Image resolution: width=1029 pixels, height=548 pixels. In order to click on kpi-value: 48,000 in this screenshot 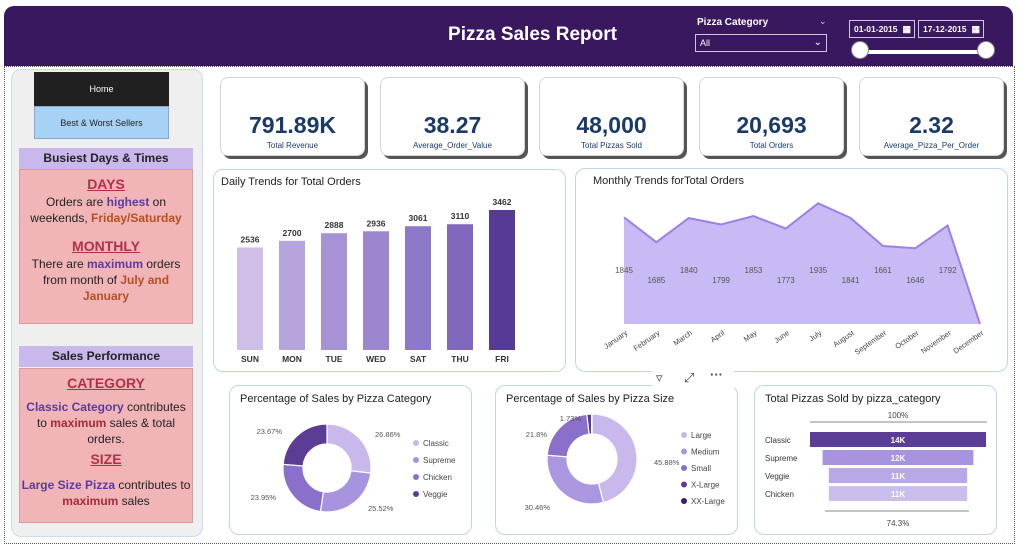, I will do `click(611, 125)`.